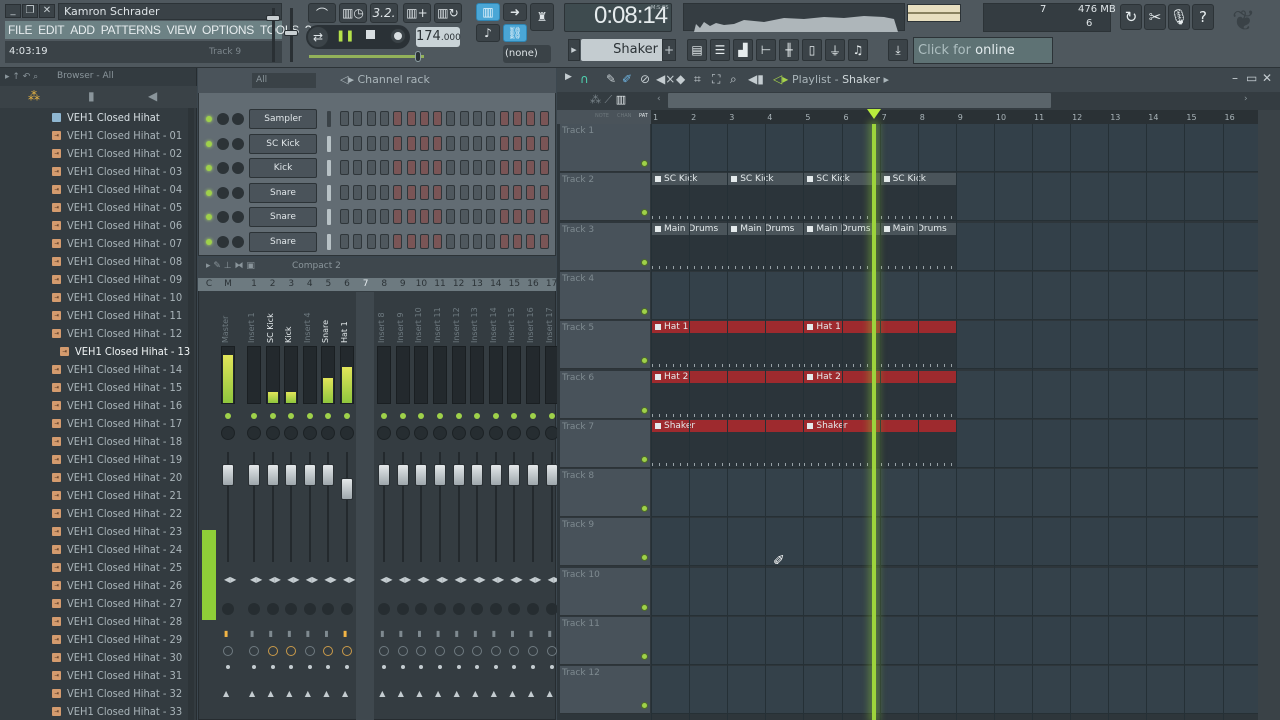  I want to click on browser-item: ⇥ VEH1 Closed Hihat - 07, so click(117, 243).